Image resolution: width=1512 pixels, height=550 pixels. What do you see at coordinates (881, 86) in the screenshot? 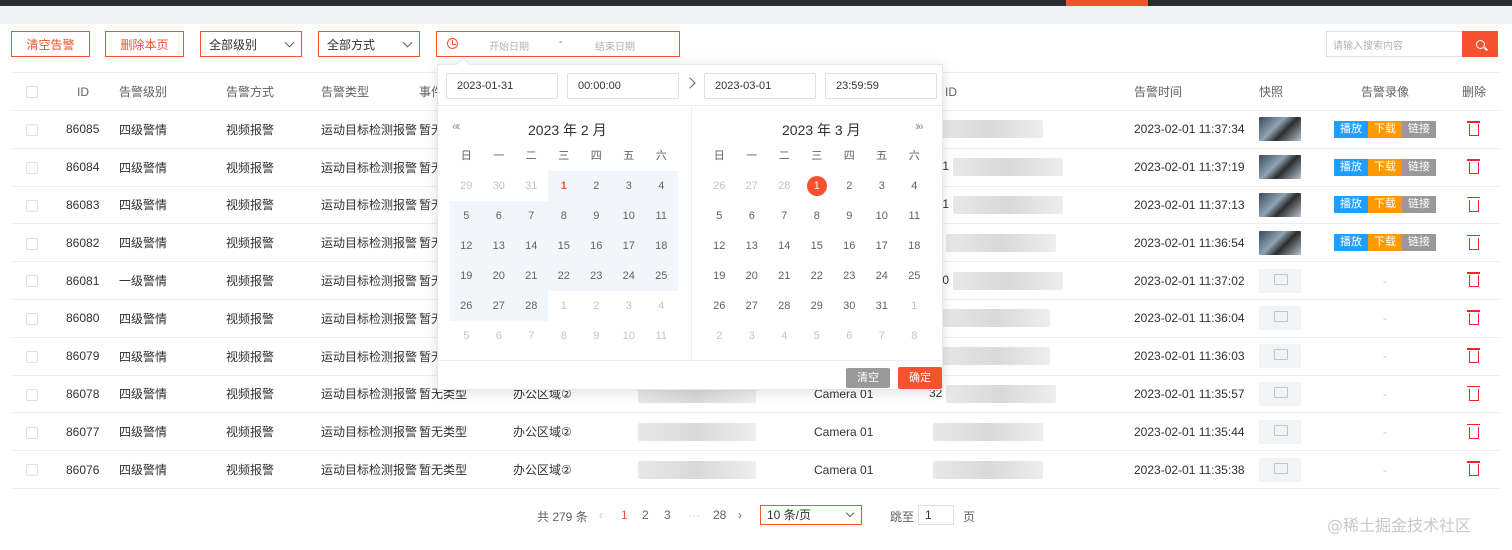
I see `end-time-input: 23:59:59` at bounding box center [881, 86].